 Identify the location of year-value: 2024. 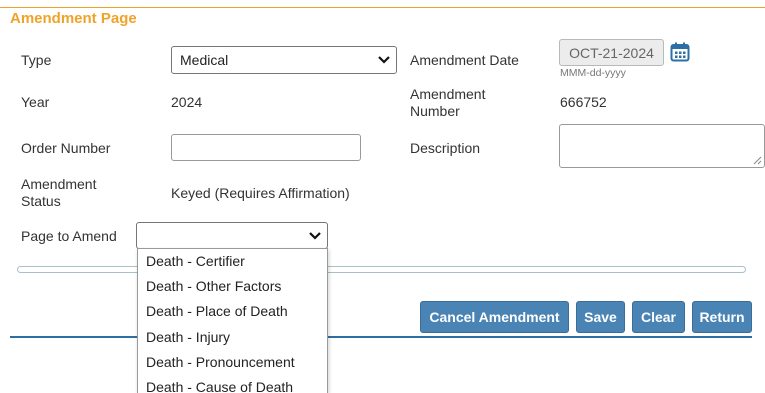
(187, 102).